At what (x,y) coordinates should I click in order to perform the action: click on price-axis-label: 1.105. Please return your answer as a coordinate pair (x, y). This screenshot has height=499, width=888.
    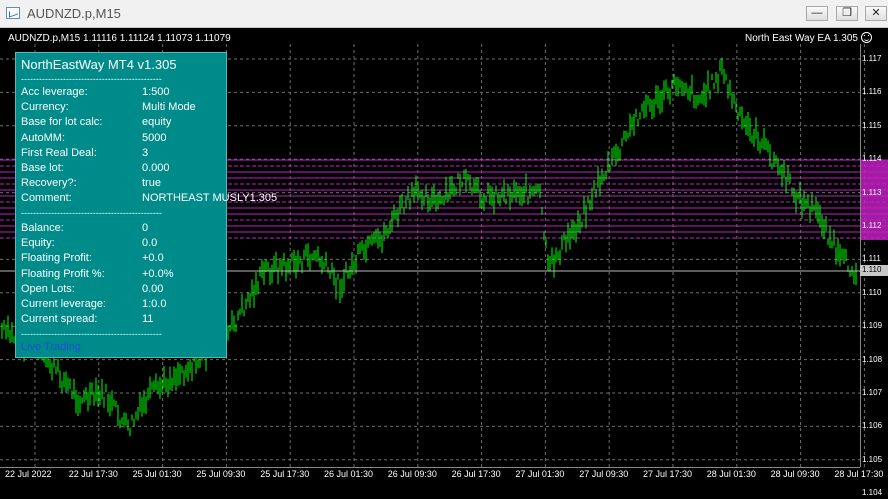
    Looking at the image, I should click on (872, 459).